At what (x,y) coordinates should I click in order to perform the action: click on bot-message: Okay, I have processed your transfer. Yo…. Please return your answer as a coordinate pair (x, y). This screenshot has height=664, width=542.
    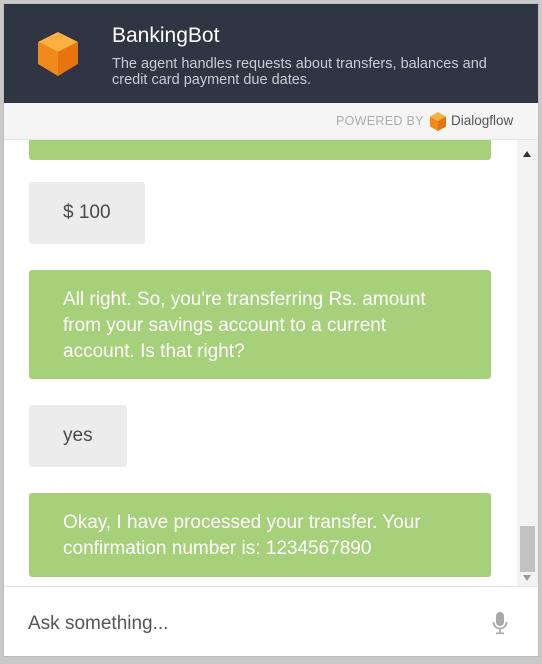
    Looking at the image, I should click on (260, 535).